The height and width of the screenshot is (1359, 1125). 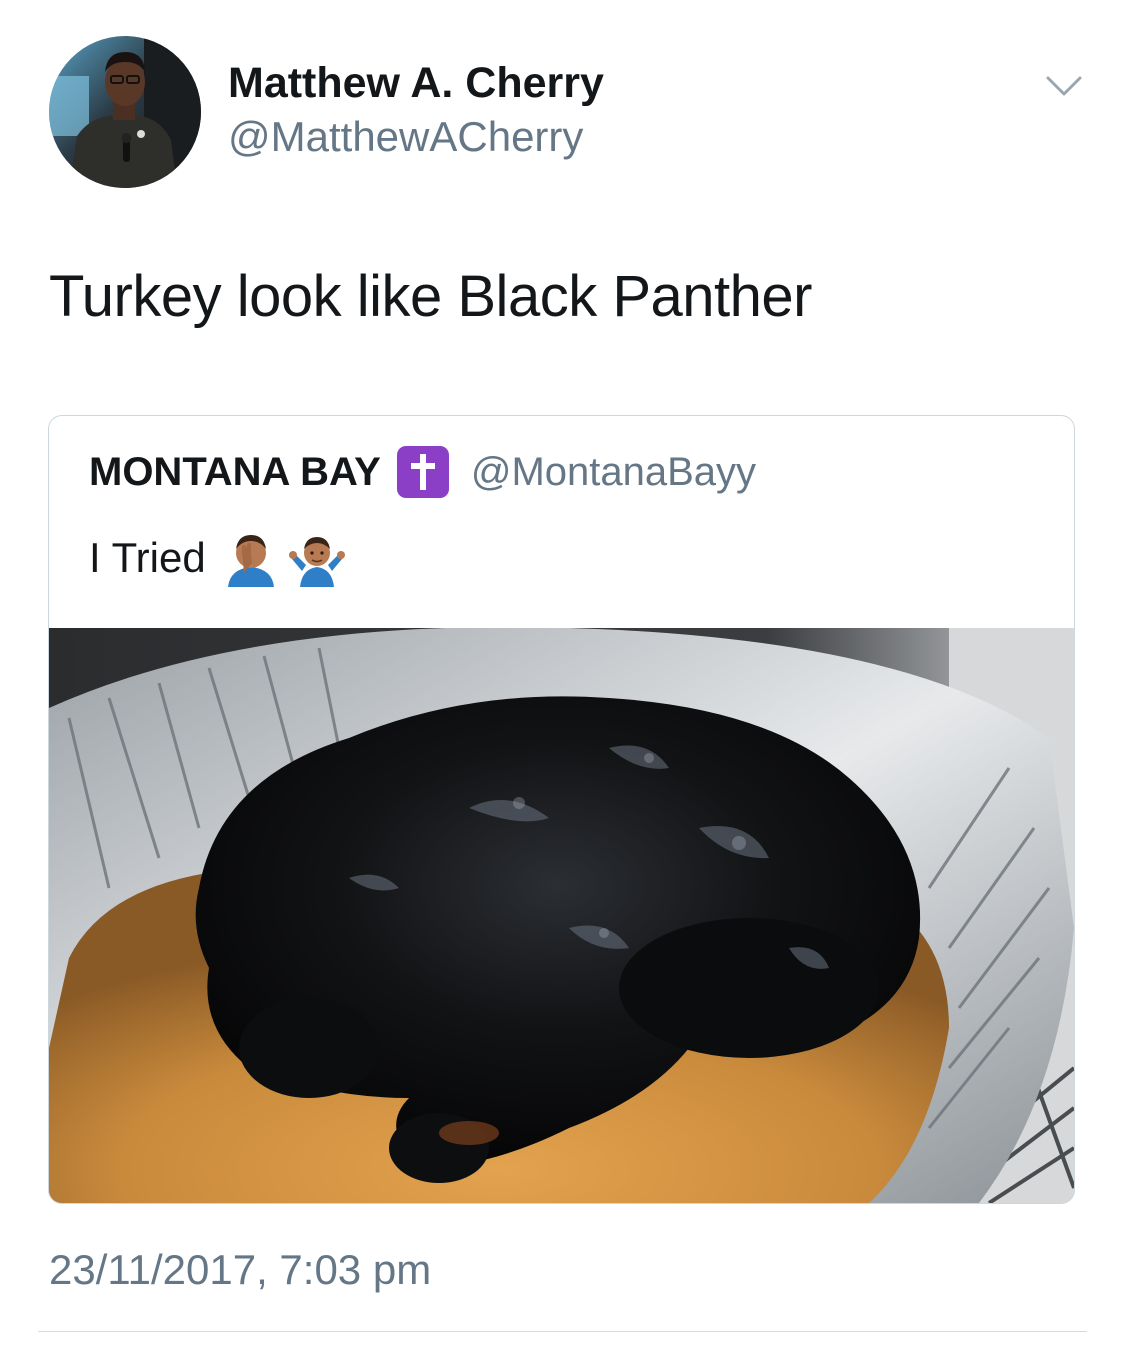 I want to click on tweet-timestamp: 23/11/2017, 7:03 pm, so click(x=240, y=1270).